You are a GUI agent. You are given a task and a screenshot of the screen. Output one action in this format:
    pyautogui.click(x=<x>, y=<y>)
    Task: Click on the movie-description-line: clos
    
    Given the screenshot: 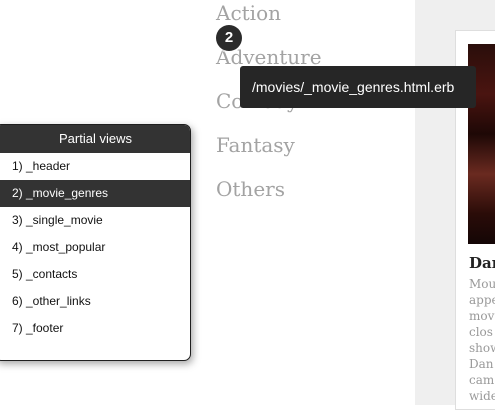 What is the action you would take?
    pyautogui.click(x=481, y=332)
    